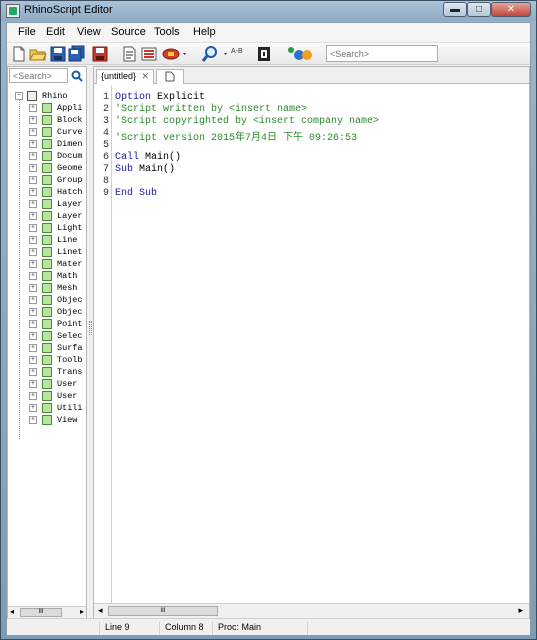 This screenshot has height=640, width=537. Describe the element at coordinates (145, 76) in the screenshot. I see `tab-close-icon: ✕` at that location.